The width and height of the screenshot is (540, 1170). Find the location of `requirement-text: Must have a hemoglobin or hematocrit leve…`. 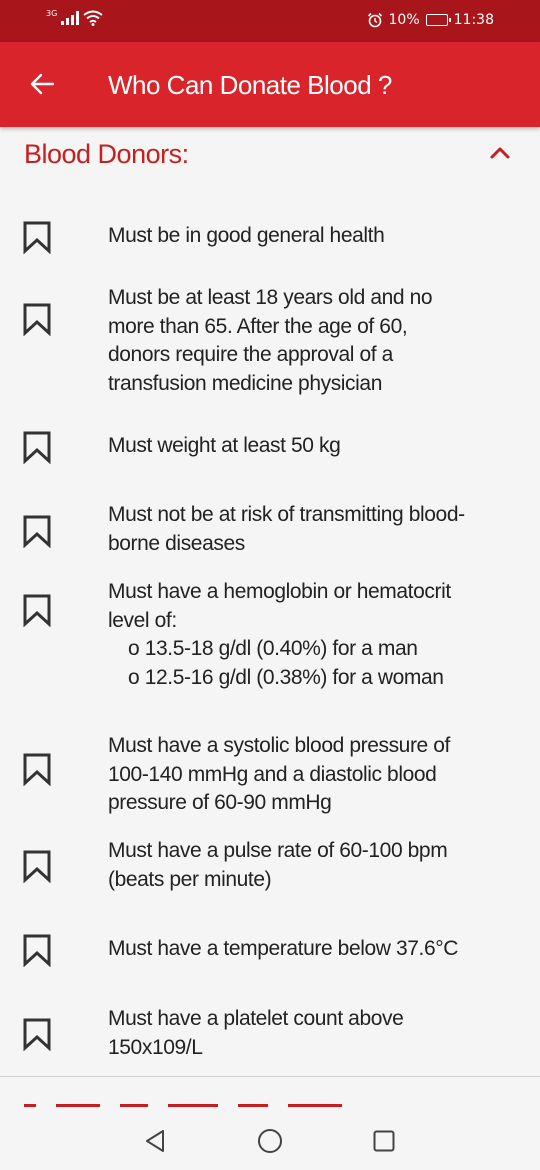

requirement-text: Must have a hemoglobin or hematocrit leve… is located at coordinates (318, 635).